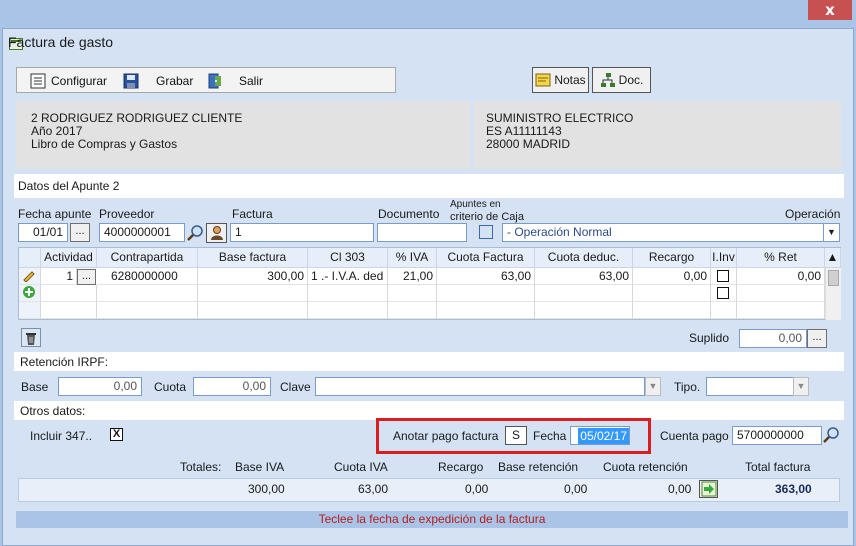 Image resolution: width=856 pixels, height=546 pixels. I want to click on cell-iva: 21,00, so click(412, 276).